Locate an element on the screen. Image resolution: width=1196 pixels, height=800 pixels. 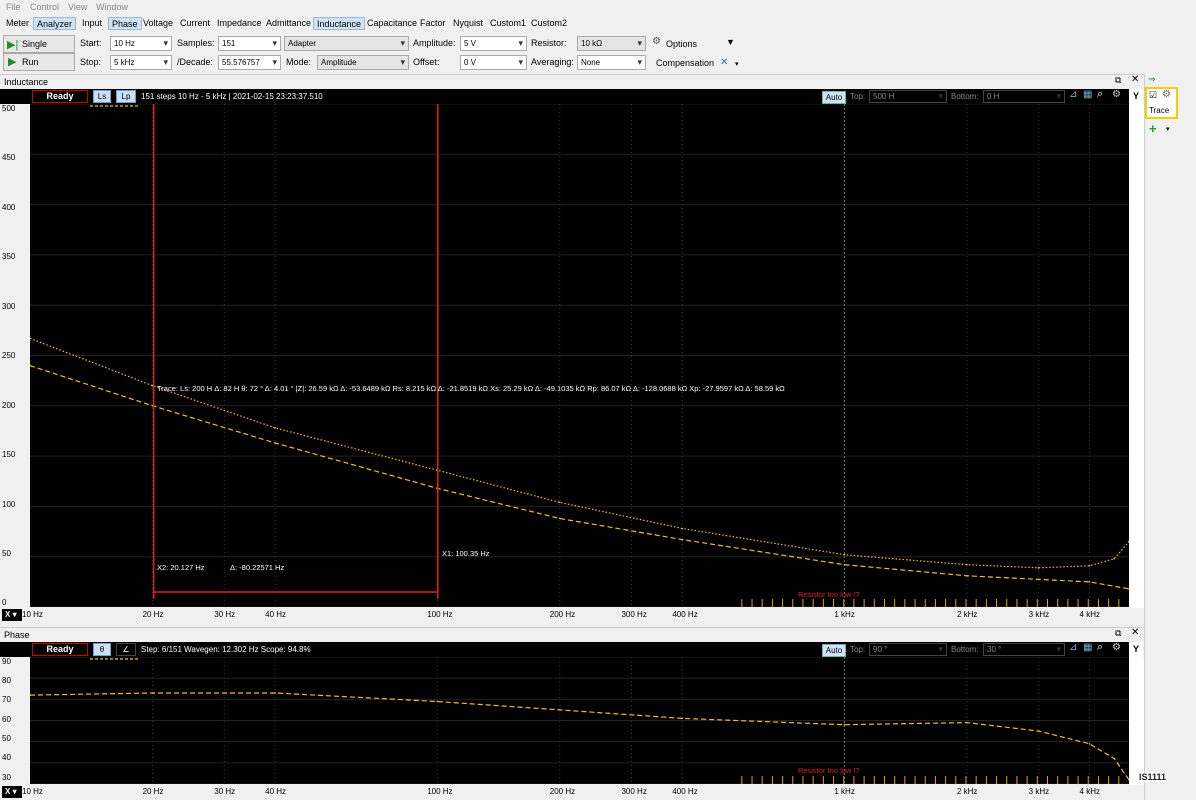
phase-chart is located at coordinates (579, 720).